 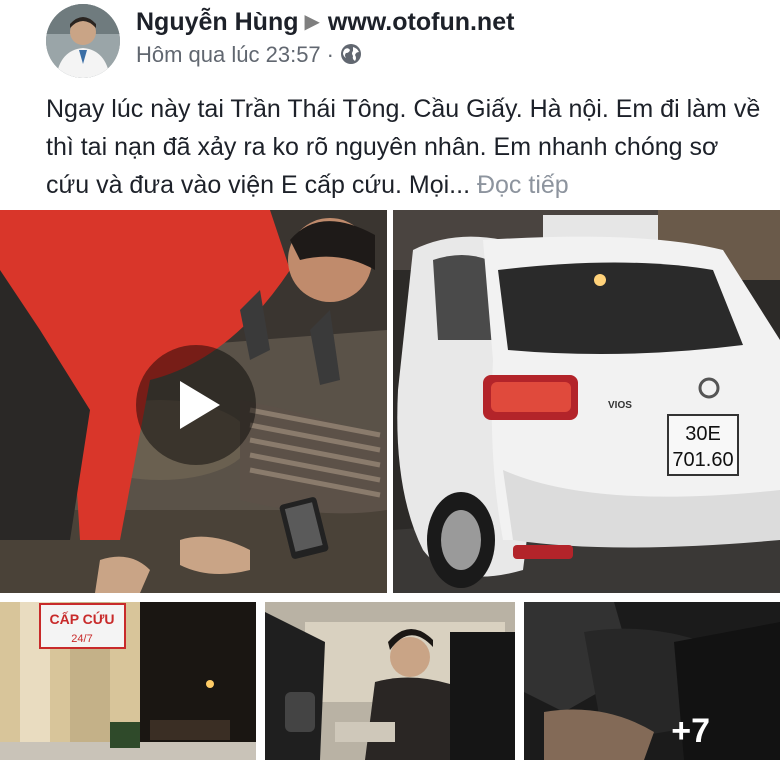 What do you see at coordinates (702, 460) in the screenshot?
I see `plate-line2: 701.60` at bounding box center [702, 460].